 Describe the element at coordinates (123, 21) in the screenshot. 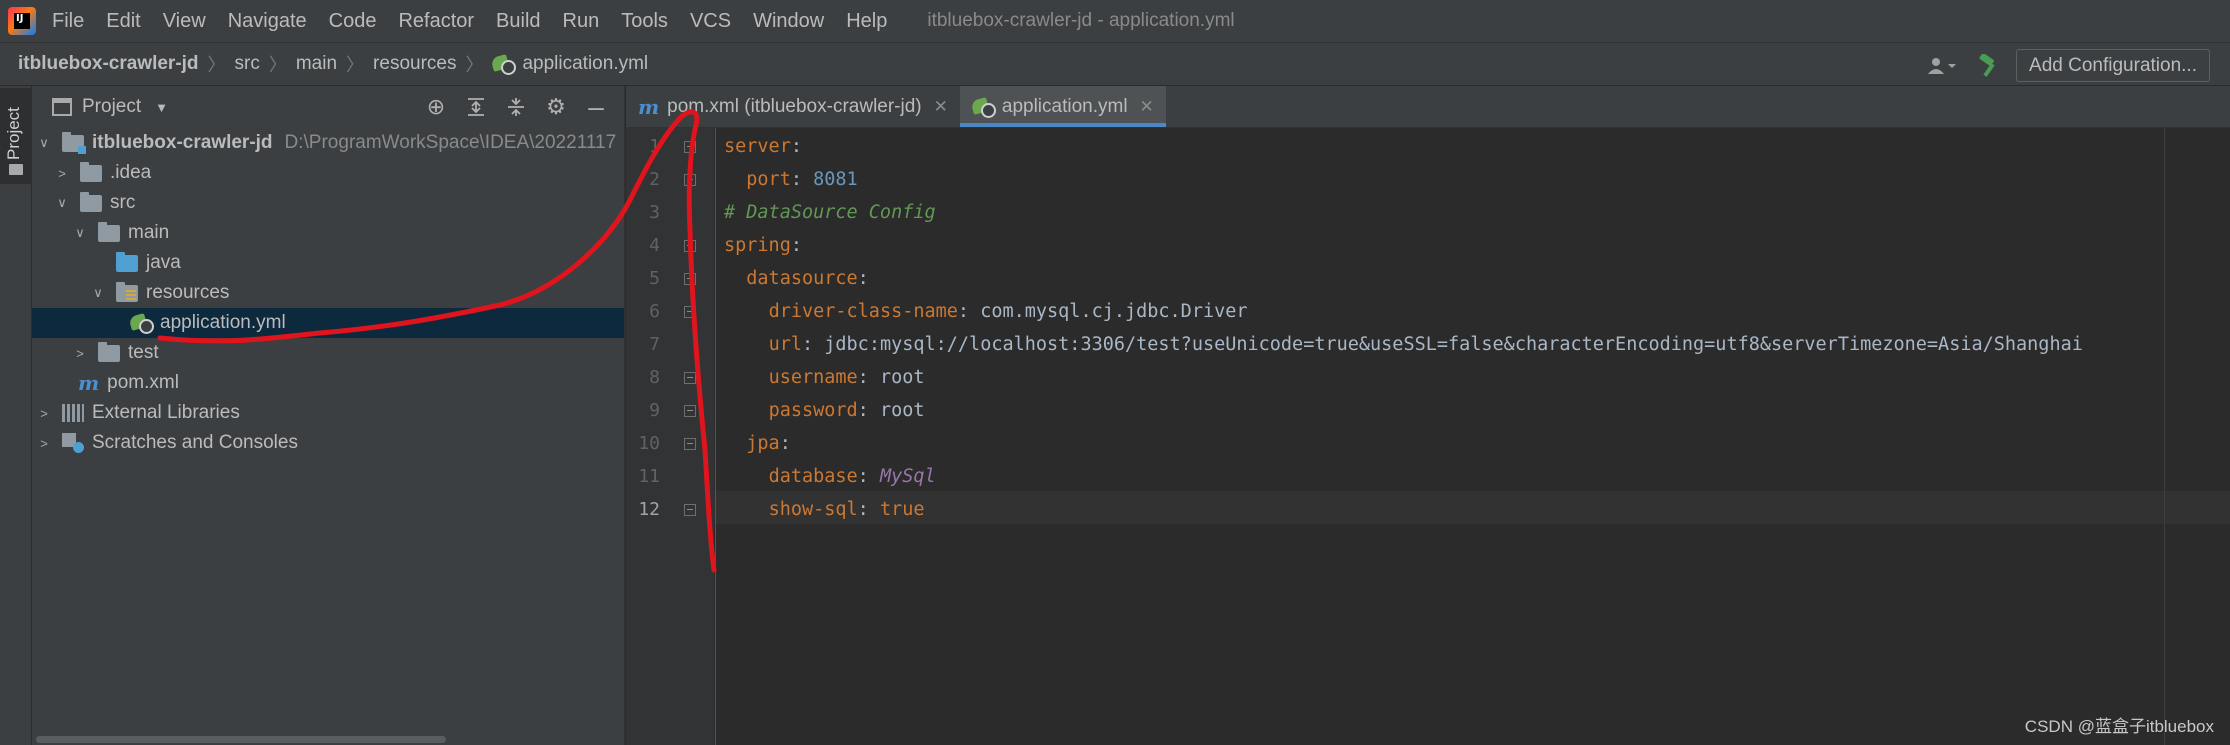

I see `menu-edit: Edit` at that location.